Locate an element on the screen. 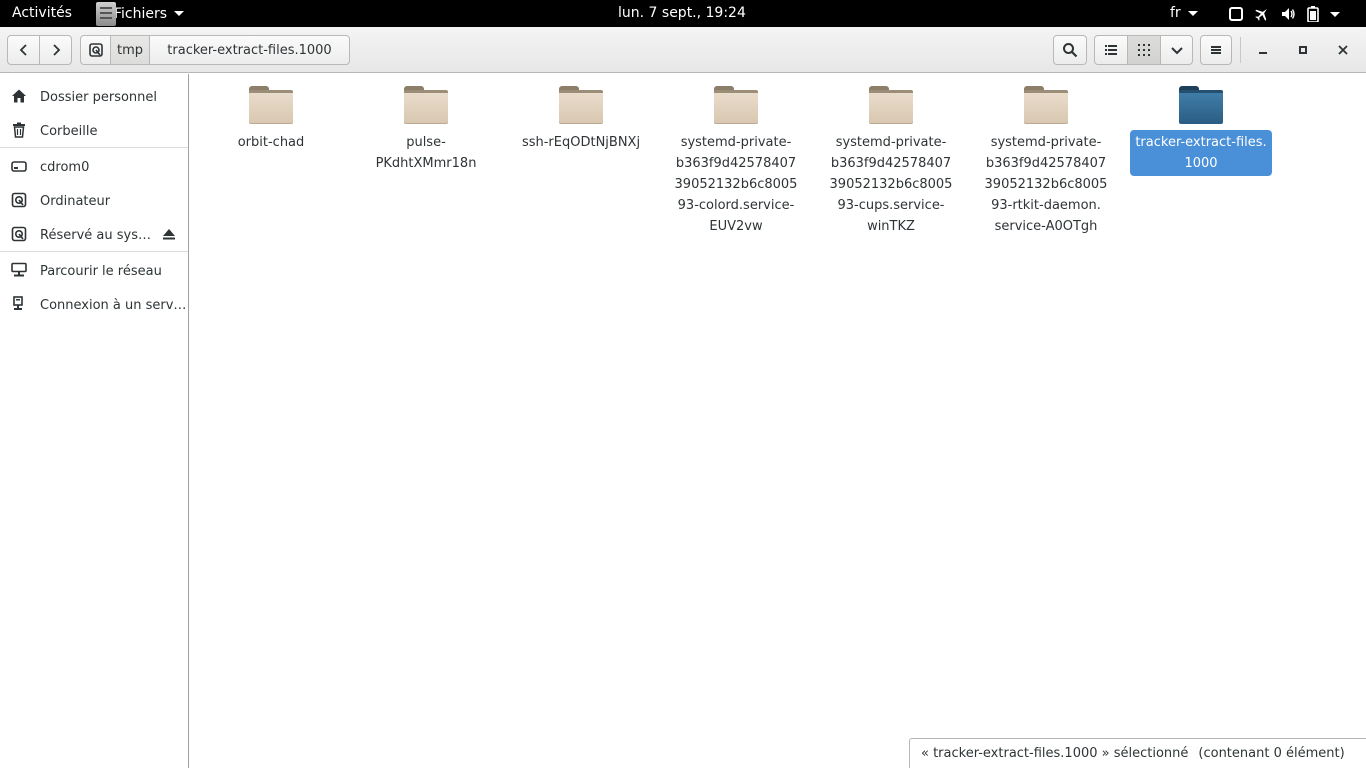 The height and width of the screenshot is (768, 1366). close-icon is located at coordinates (1343, 50).